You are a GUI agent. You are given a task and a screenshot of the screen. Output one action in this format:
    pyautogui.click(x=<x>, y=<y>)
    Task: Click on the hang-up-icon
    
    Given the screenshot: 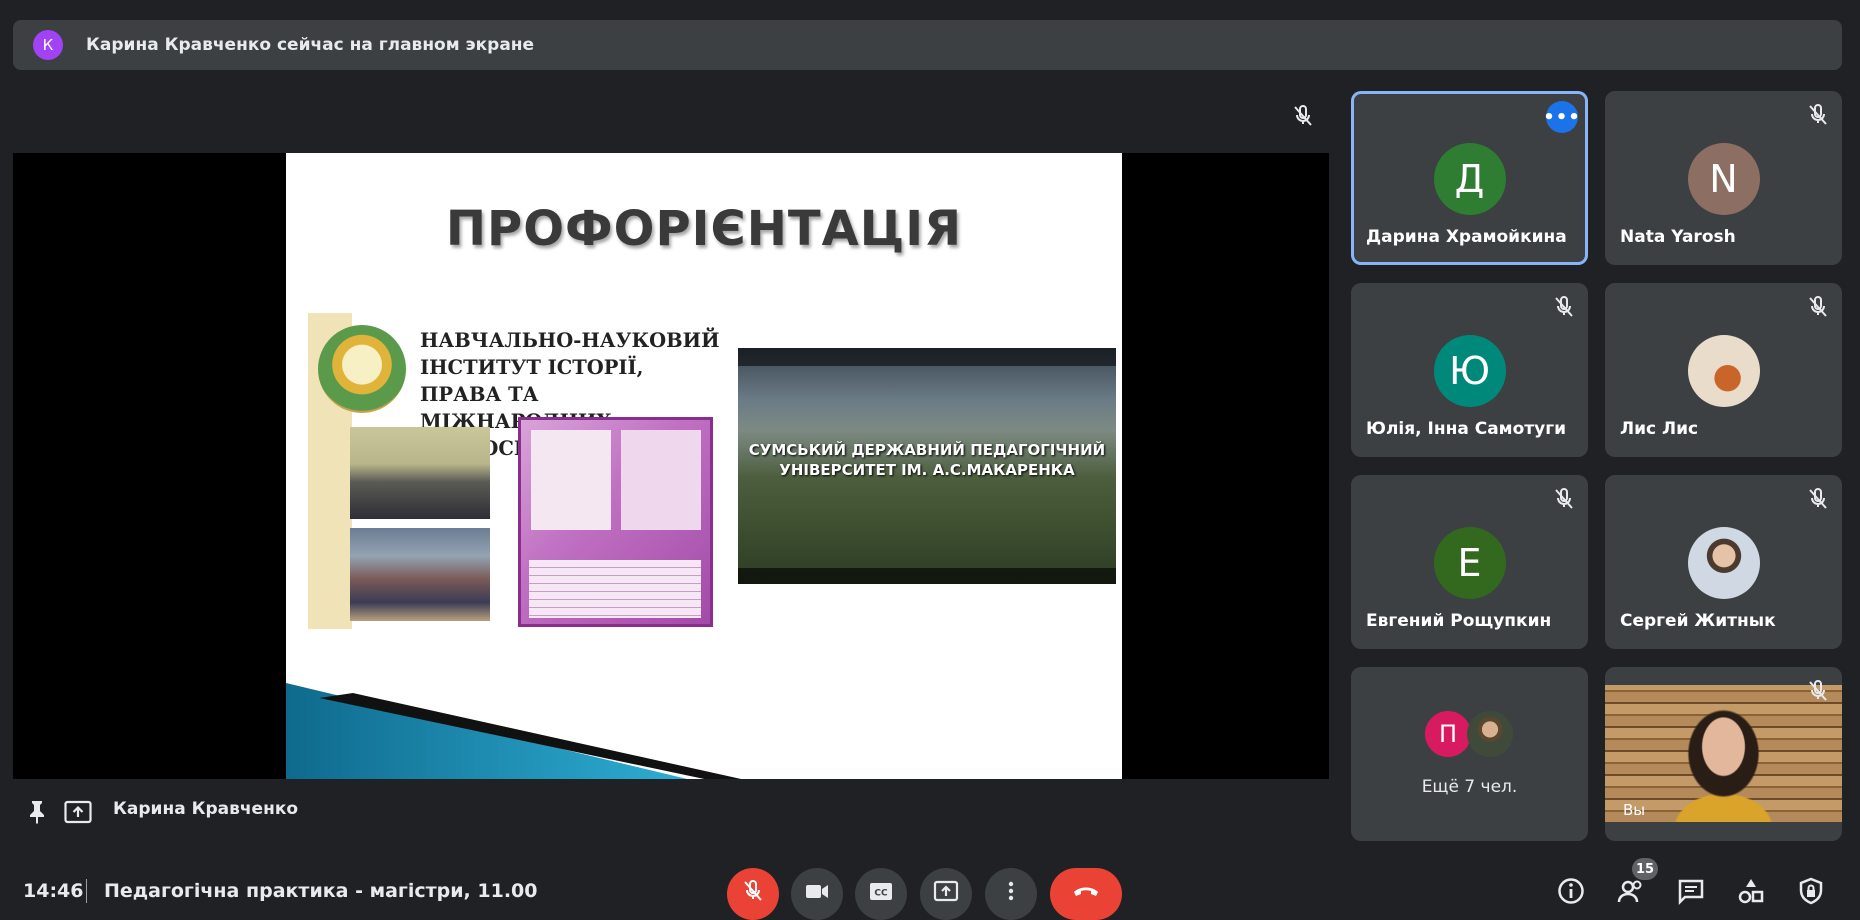 What is the action you would take?
    pyautogui.click(x=1086, y=891)
    